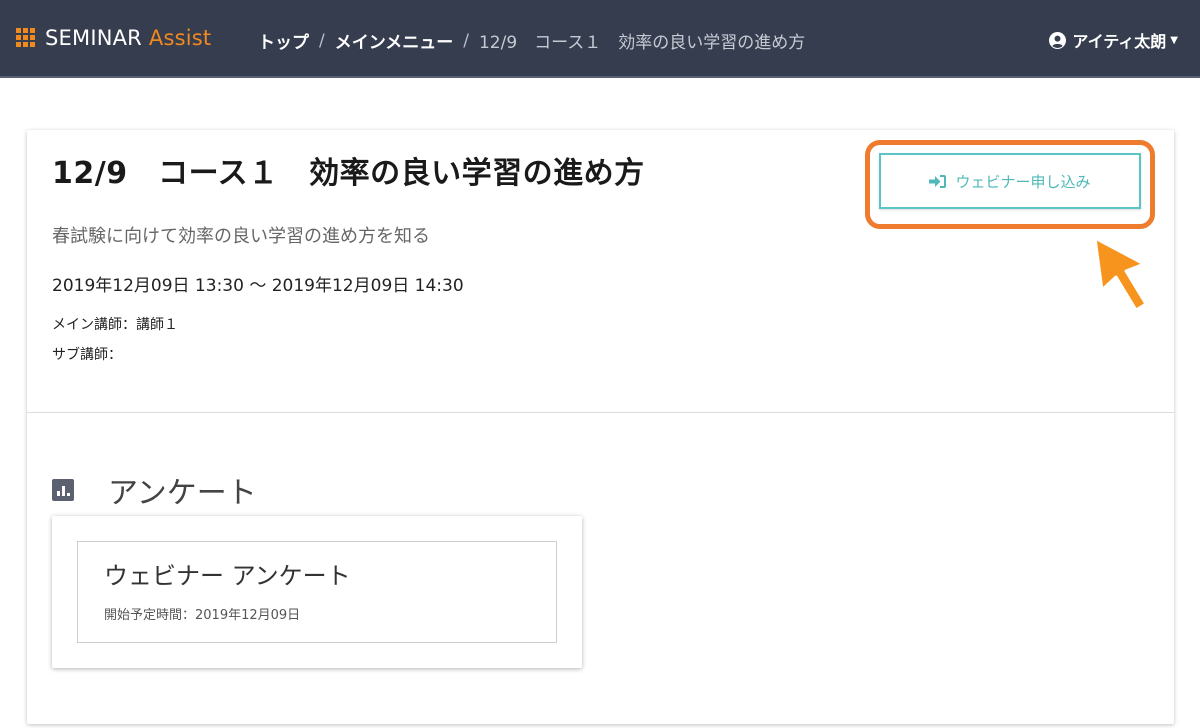 The image size is (1200, 728). I want to click on apply-button-label: ウェビナー申し込み, so click(1023, 181).